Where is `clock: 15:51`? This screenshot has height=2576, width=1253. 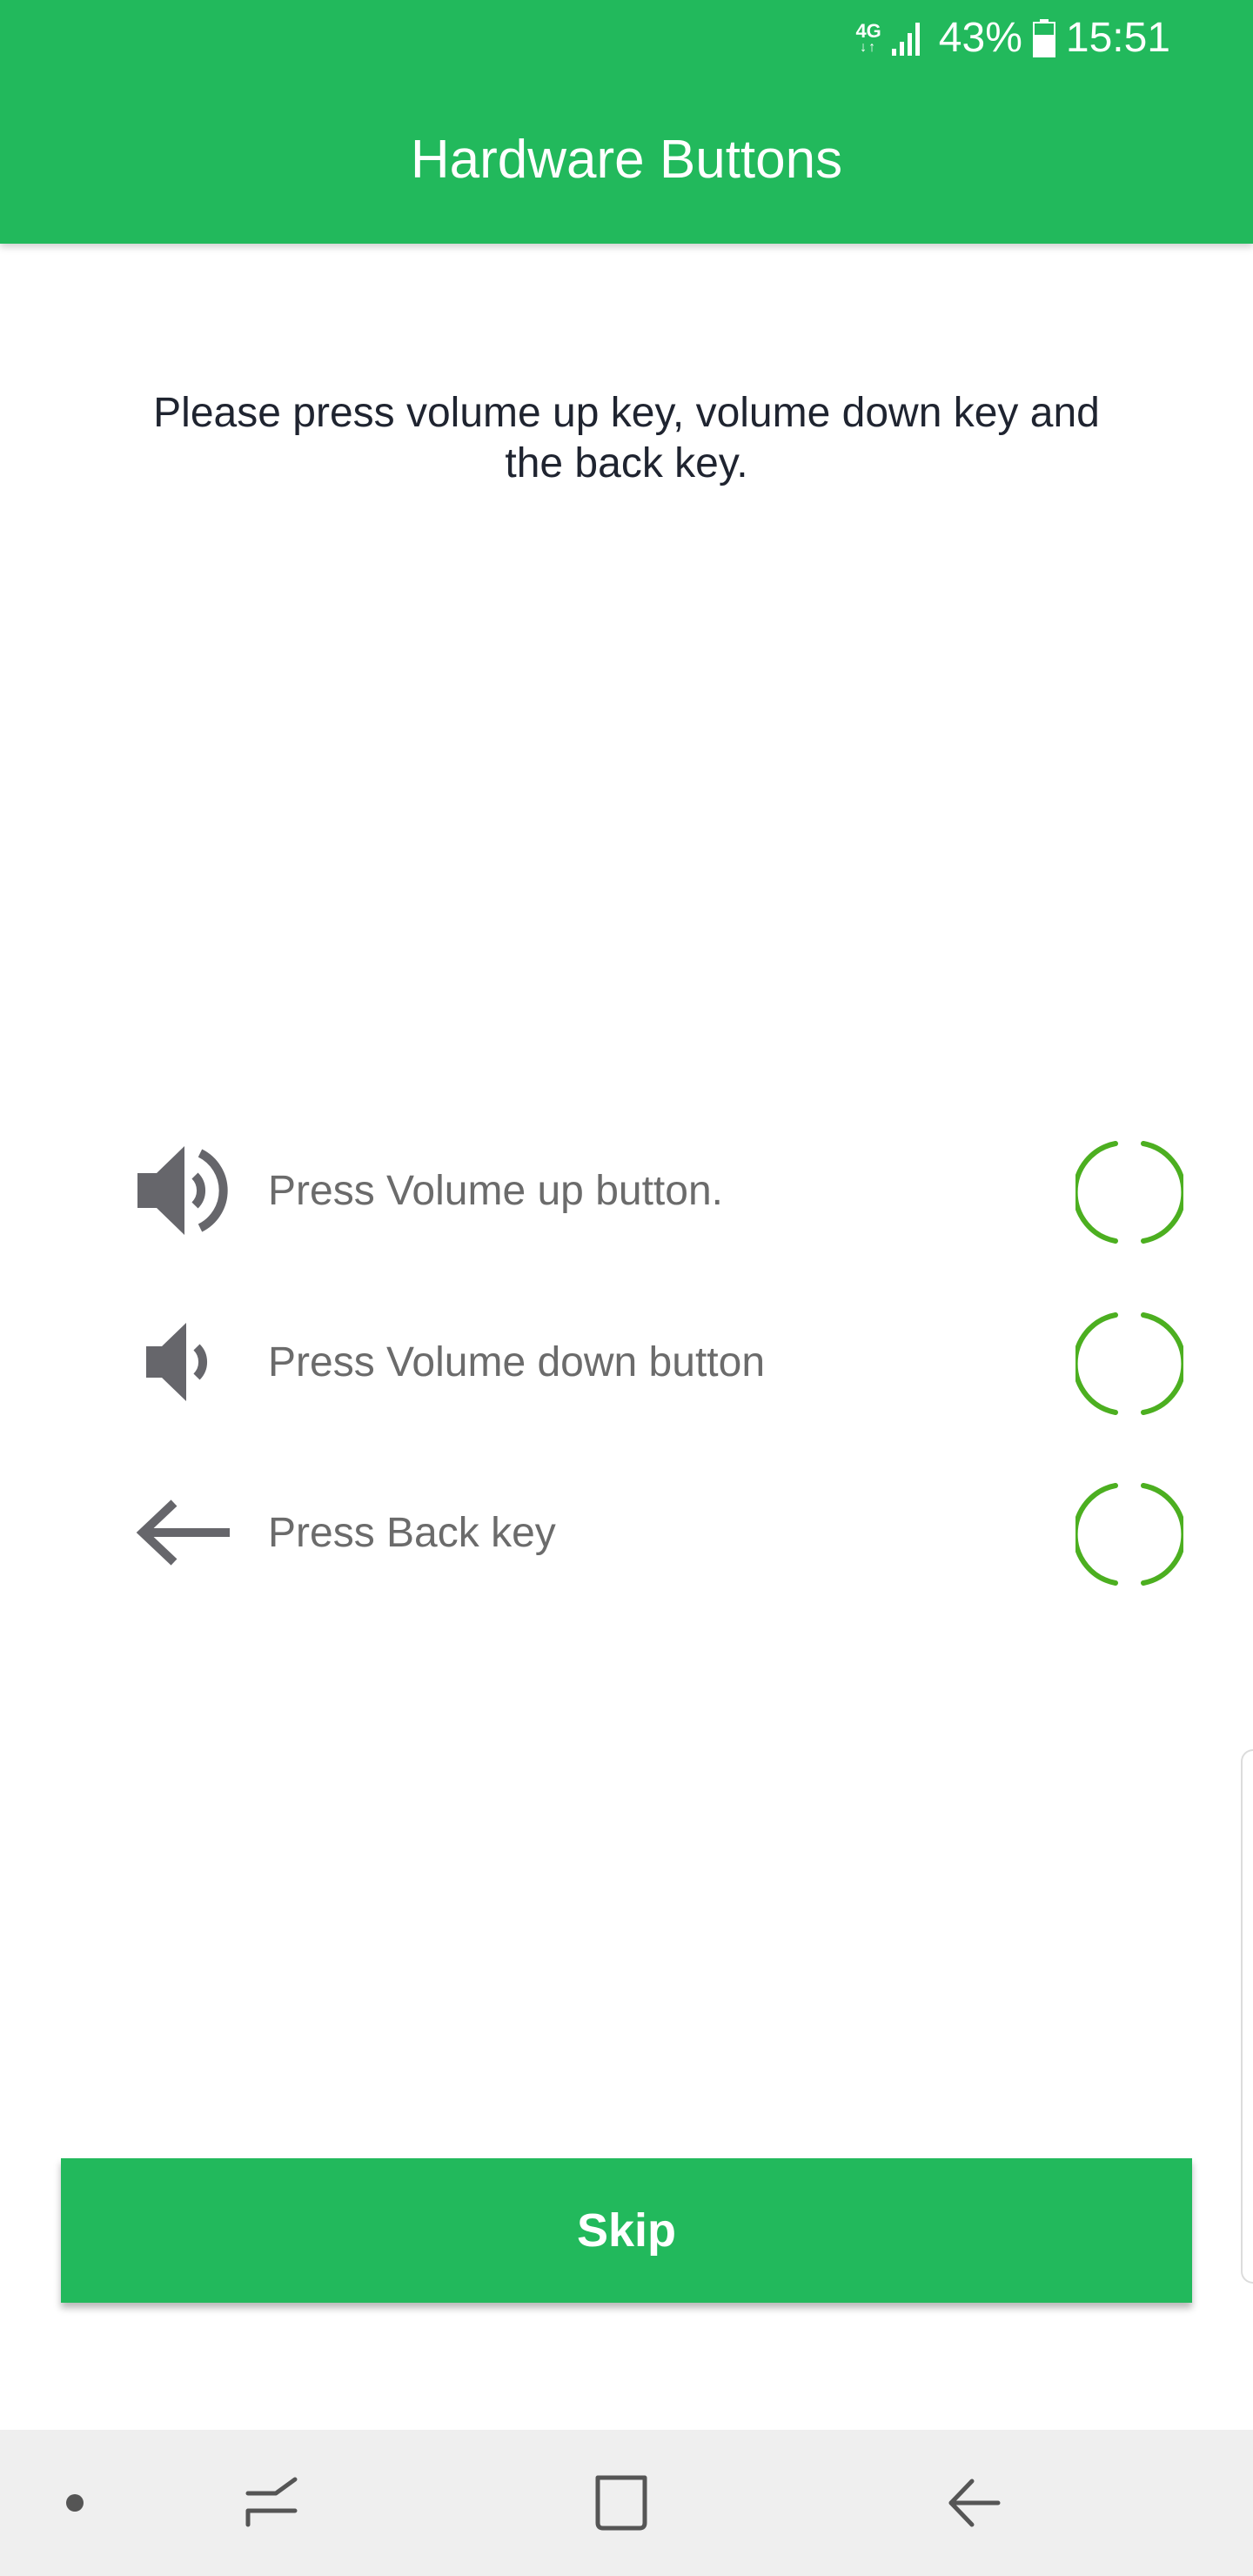
clock: 15:51 is located at coordinates (1117, 38).